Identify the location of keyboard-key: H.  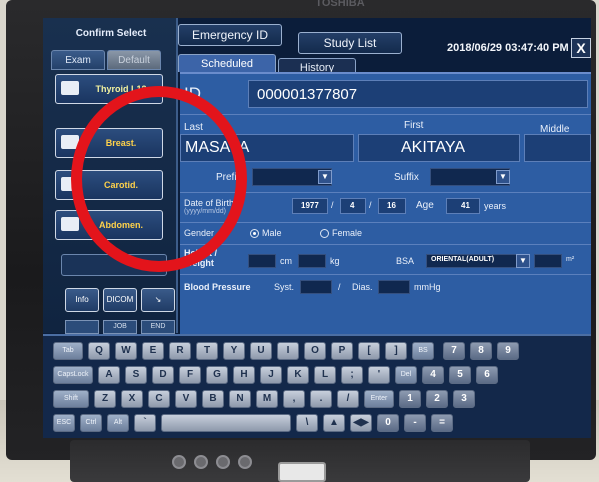
(244, 375).